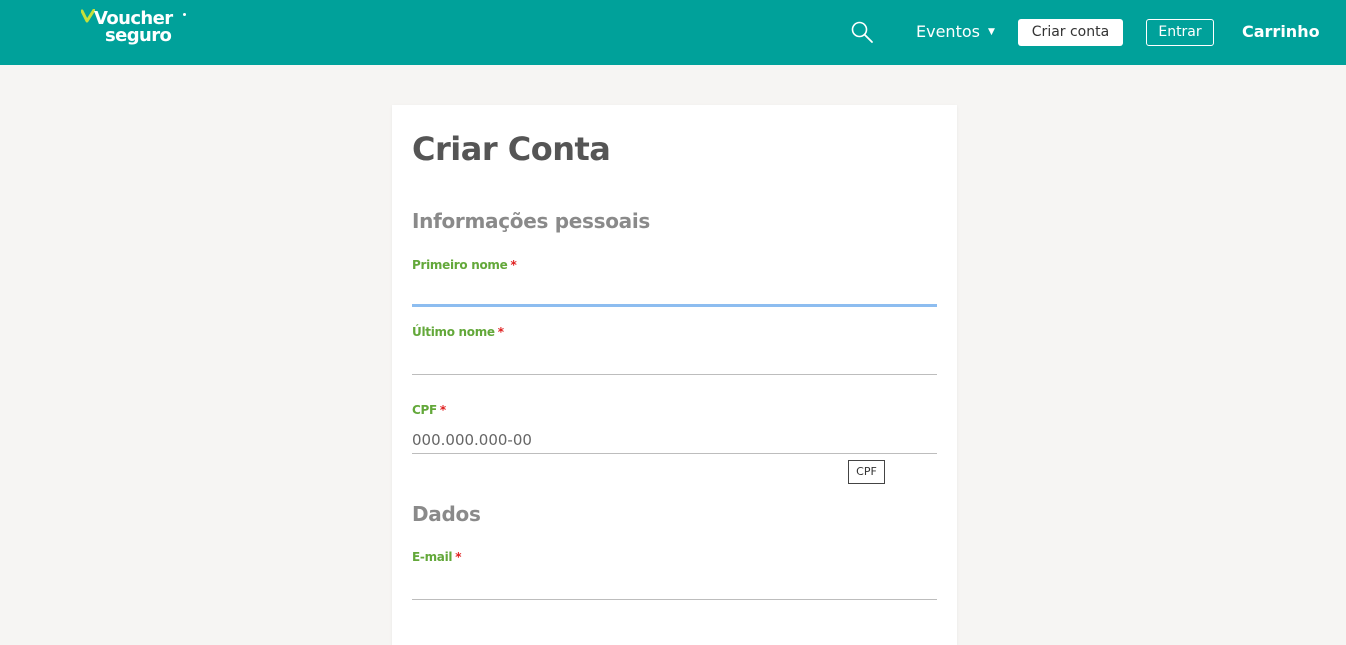  What do you see at coordinates (138, 35) in the screenshot?
I see `logo-text-seguro: seguro` at bounding box center [138, 35].